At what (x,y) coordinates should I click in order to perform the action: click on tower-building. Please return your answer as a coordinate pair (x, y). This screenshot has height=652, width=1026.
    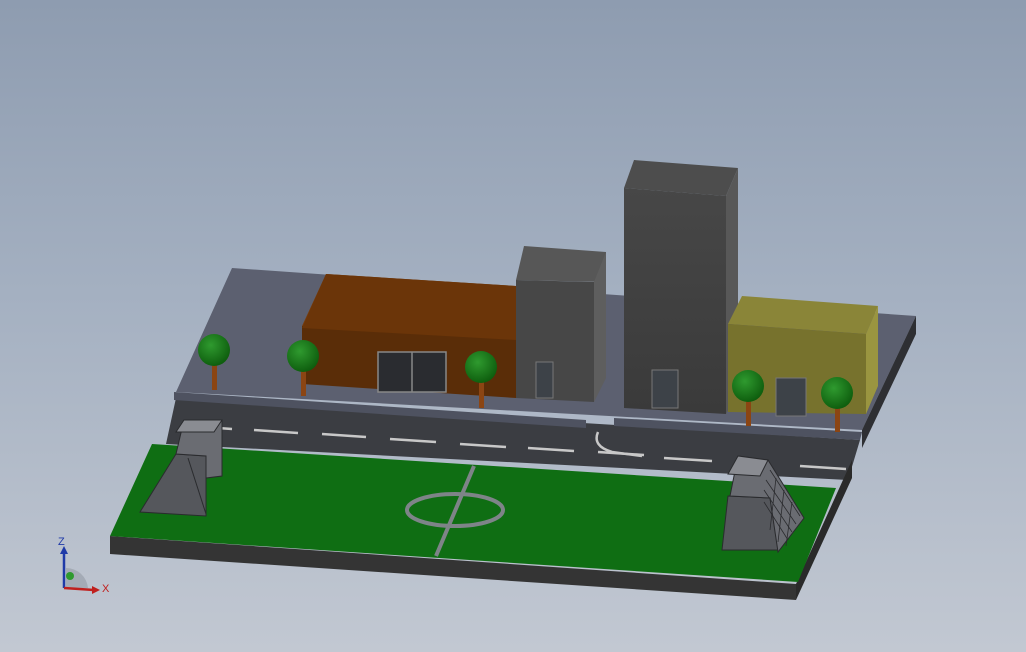
    Looking at the image, I should click on (681, 287).